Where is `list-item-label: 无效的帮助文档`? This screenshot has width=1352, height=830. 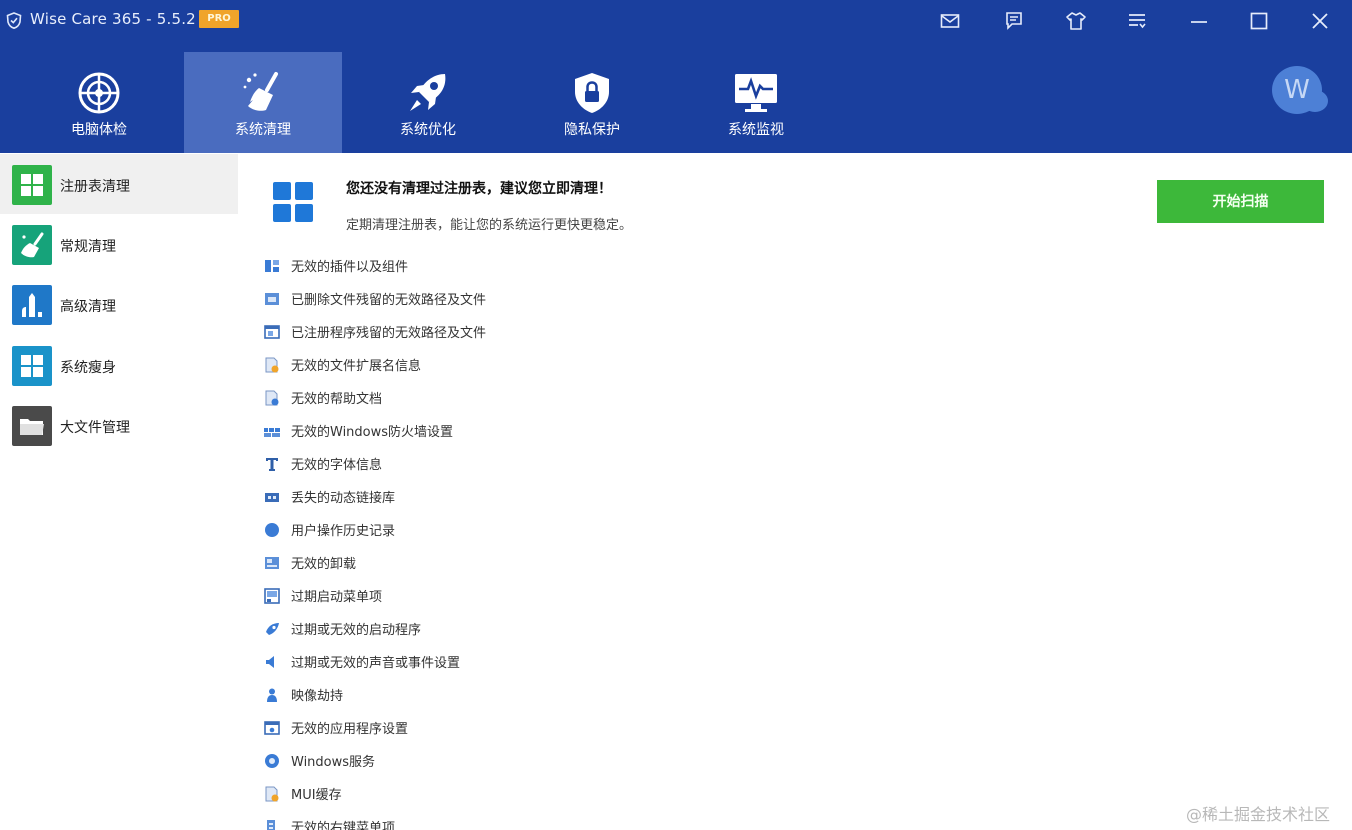
list-item-label: 无效的帮助文档 is located at coordinates (337, 399).